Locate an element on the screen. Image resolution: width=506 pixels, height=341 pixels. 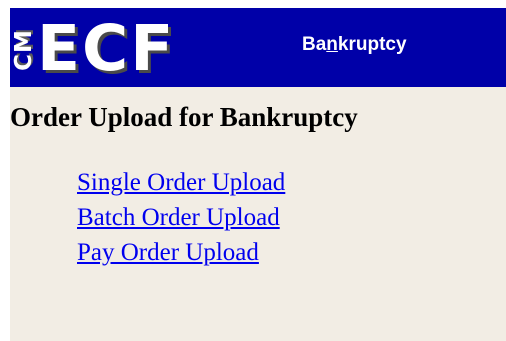
batch-order-upload-link: Batch Order Upload is located at coordinates (178, 217).